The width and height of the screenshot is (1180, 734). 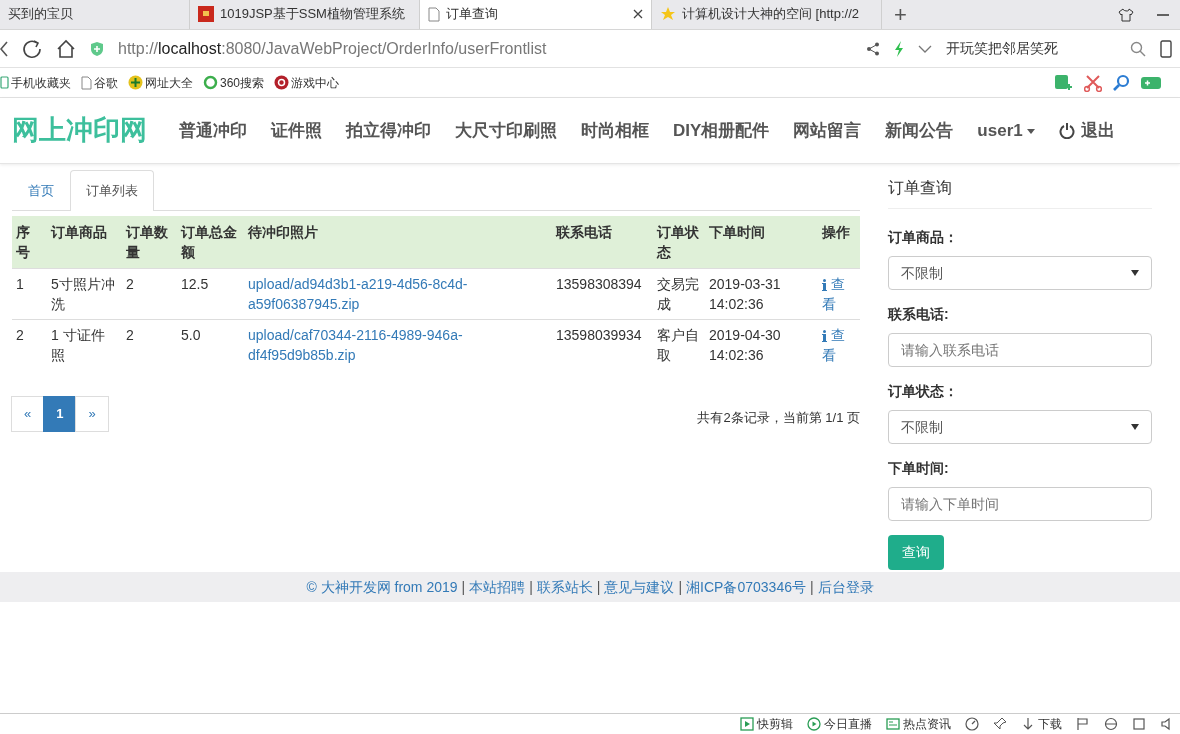 What do you see at coordinates (398, 345) in the screenshot?
I see `file-link: upload/caf70344-2116-4989-946a-df4f95d9b85b.zip` at bounding box center [398, 345].